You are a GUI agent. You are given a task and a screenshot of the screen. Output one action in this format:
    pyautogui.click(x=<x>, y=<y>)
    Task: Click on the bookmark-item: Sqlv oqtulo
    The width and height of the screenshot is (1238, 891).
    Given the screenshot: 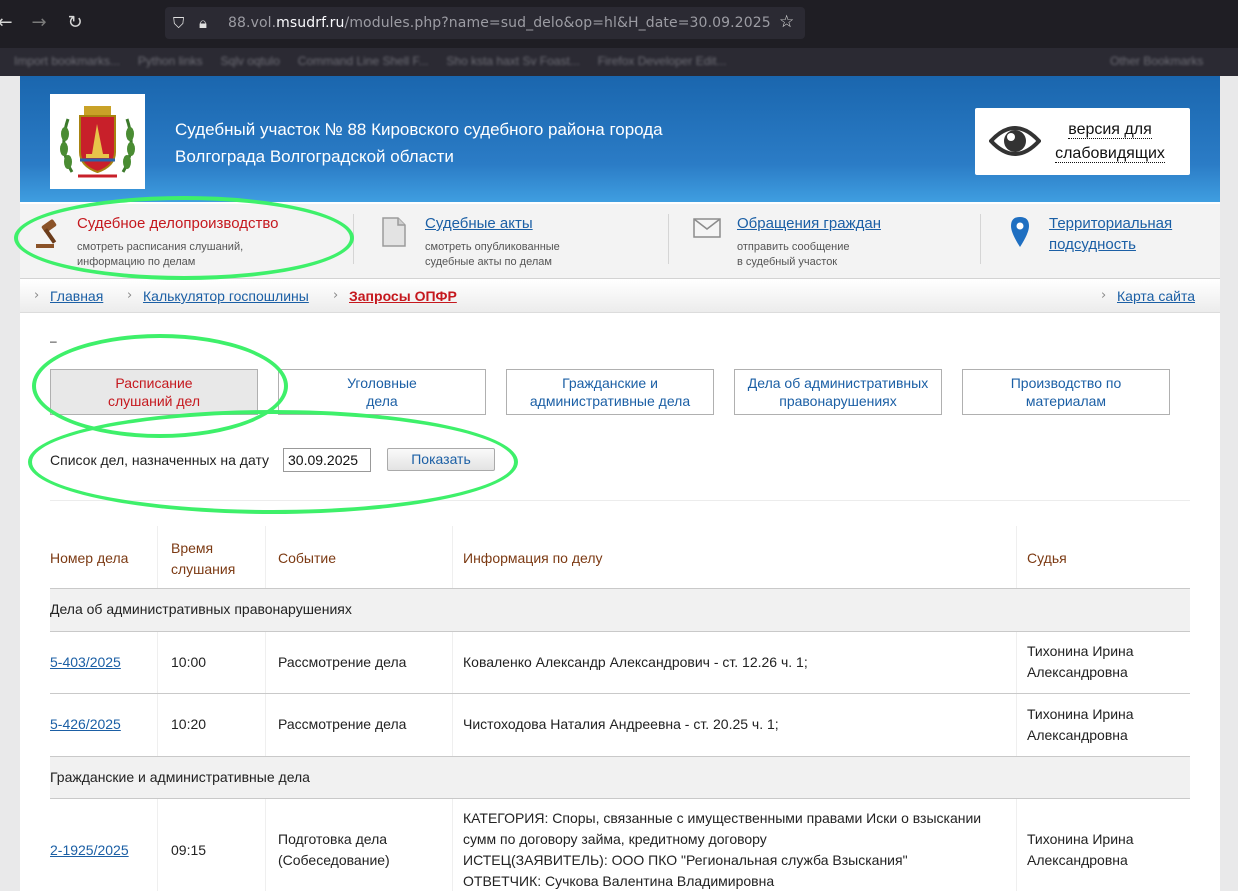 What is the action you would take?
    pyautogui.click(x=250, y=61)
    